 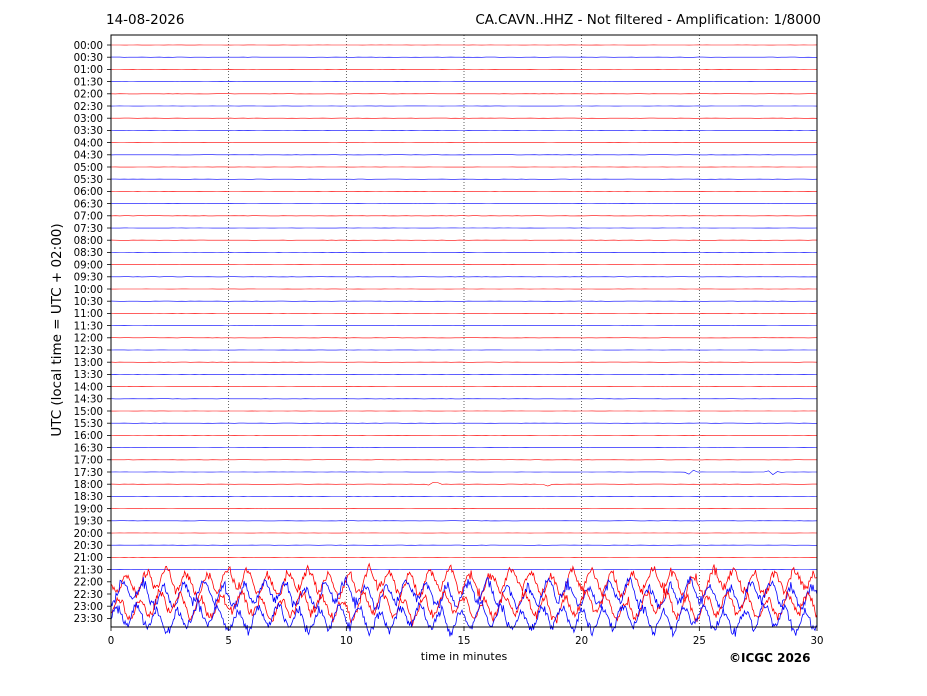 What do you see at coordinates (88, 534) in the screenshot?
I see `y-tick-label: 20:00` at bounding box center [88, 534].